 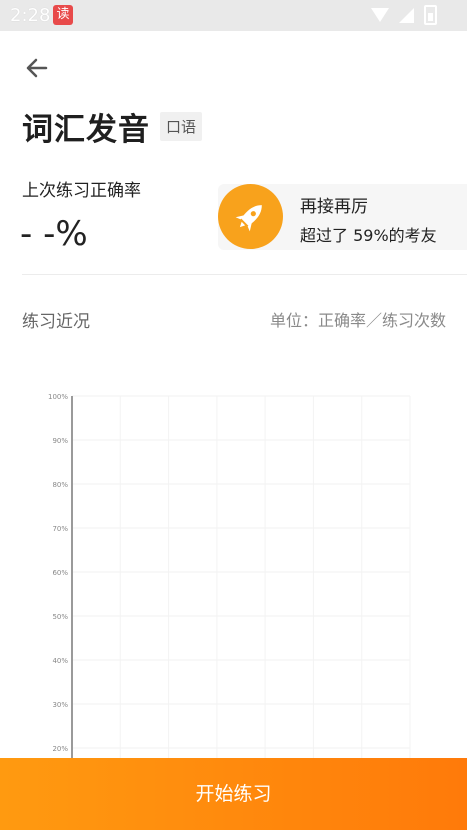 I want to click on rocket-icon, so click(x=250, y=216).